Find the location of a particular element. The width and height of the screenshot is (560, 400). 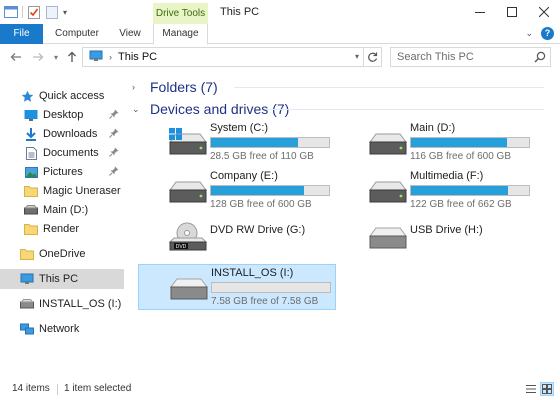

nav-item-quick-access: Quick access is located at coordinates (62, 96).